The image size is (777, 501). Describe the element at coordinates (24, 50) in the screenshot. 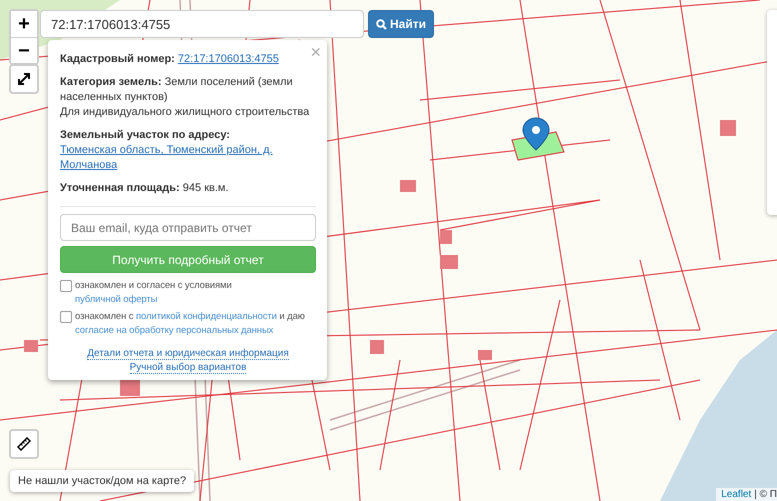

I see `zoom-out-button: −` at that location.